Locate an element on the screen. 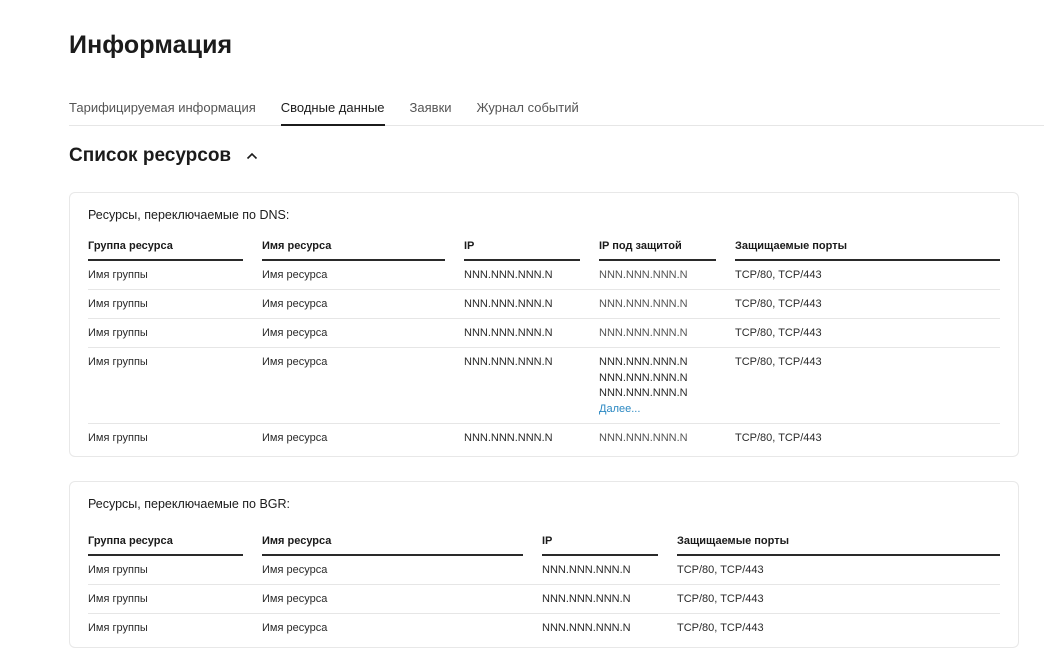 The height and width of the screenshot is (653, 1064). dns-card-title: Ресурсы, переключаемые по DNS: is located at coordinates (189, 215).